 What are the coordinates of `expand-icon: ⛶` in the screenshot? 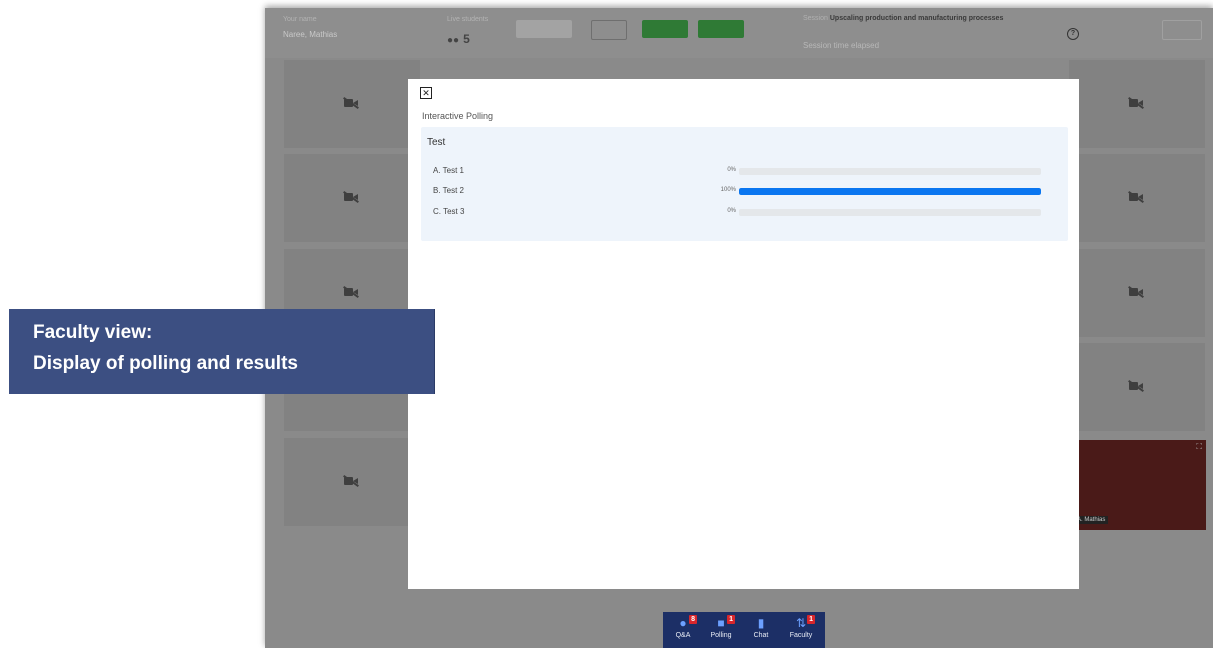 It's located at (1199, 447).